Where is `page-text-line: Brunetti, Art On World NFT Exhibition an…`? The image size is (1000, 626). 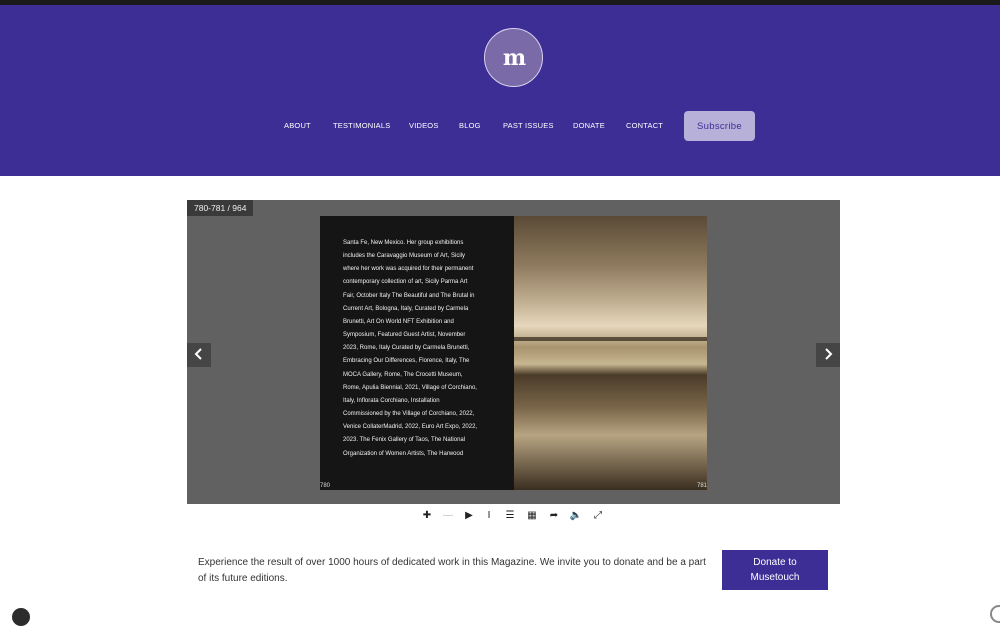
page-text-line: Brunetti, Art On World NFT Exhibition an… is located at coordinates (398, 321).